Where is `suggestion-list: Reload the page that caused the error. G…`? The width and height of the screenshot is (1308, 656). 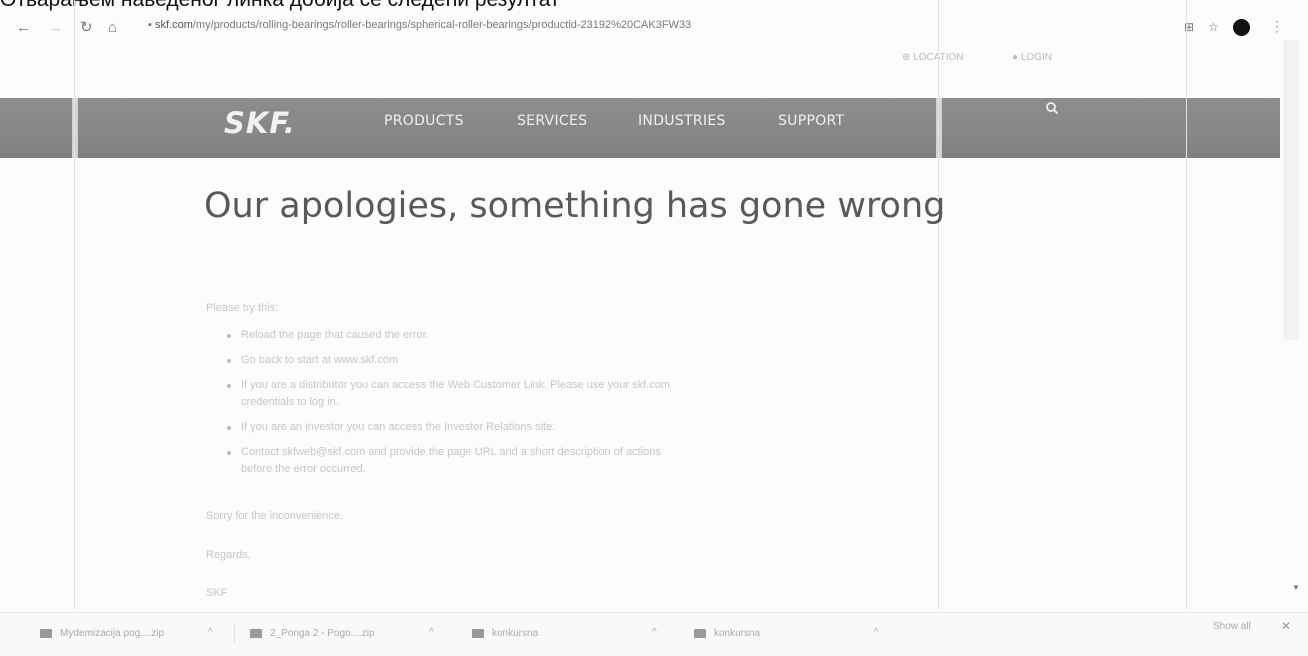
suggestion-list: Reload the page that caused the error. G… is located at coordinates (447, 406).